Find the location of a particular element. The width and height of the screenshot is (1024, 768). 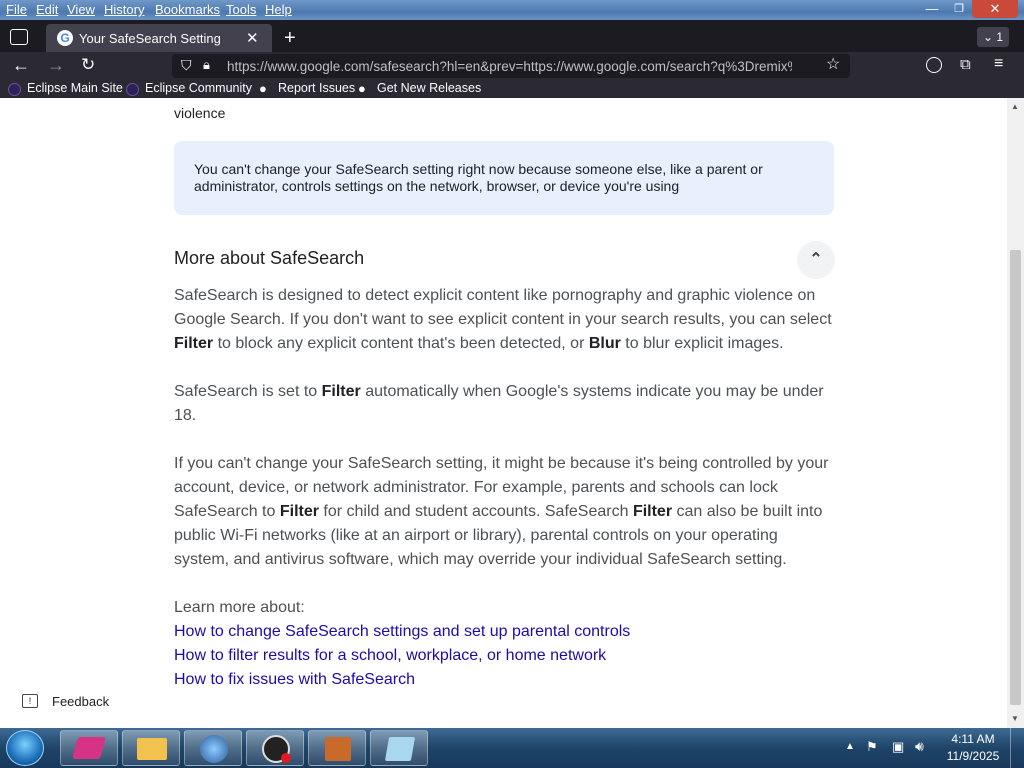

recording-dot-icon is located at coordinates (286, 758).